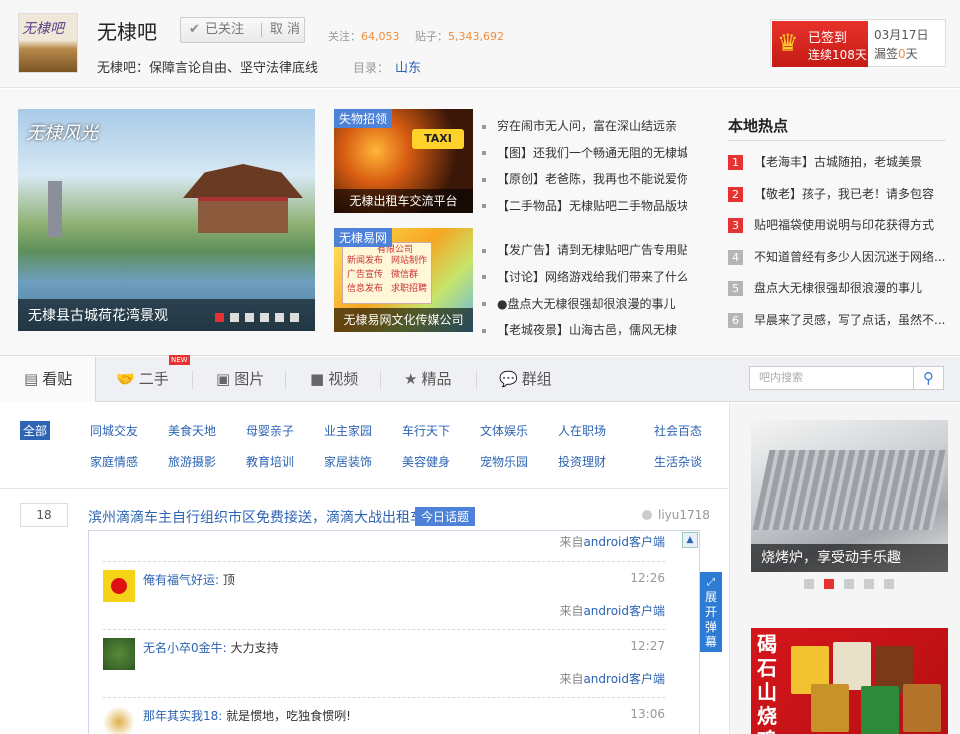 This screenshot has height=734, width=960. Describe the element at coordinates (334, 379) in the screenshot. I see `tab-video: ■ 视频` at that location.